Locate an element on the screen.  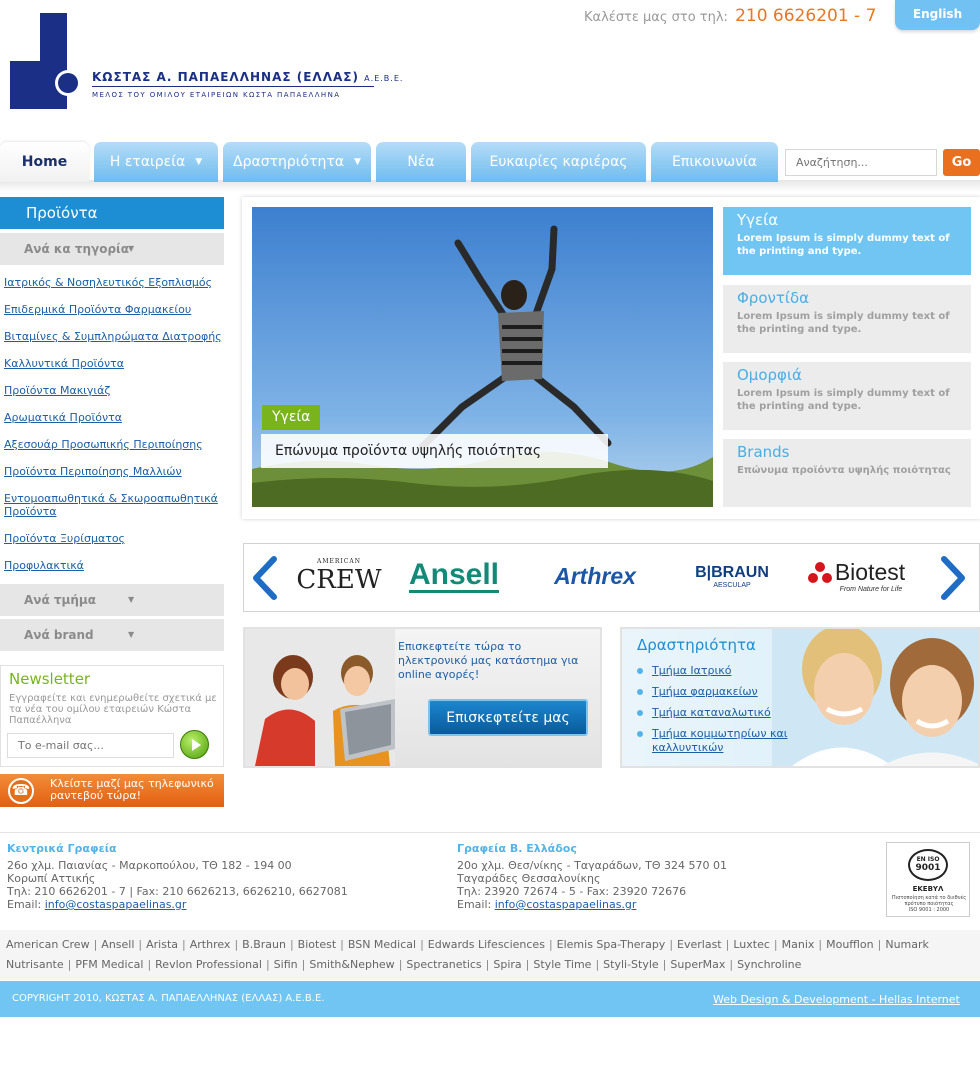
feature-brands: Brands Επώνυμα προϊόντα υψηλής ποιότητας is located at coordinates (847, 473).